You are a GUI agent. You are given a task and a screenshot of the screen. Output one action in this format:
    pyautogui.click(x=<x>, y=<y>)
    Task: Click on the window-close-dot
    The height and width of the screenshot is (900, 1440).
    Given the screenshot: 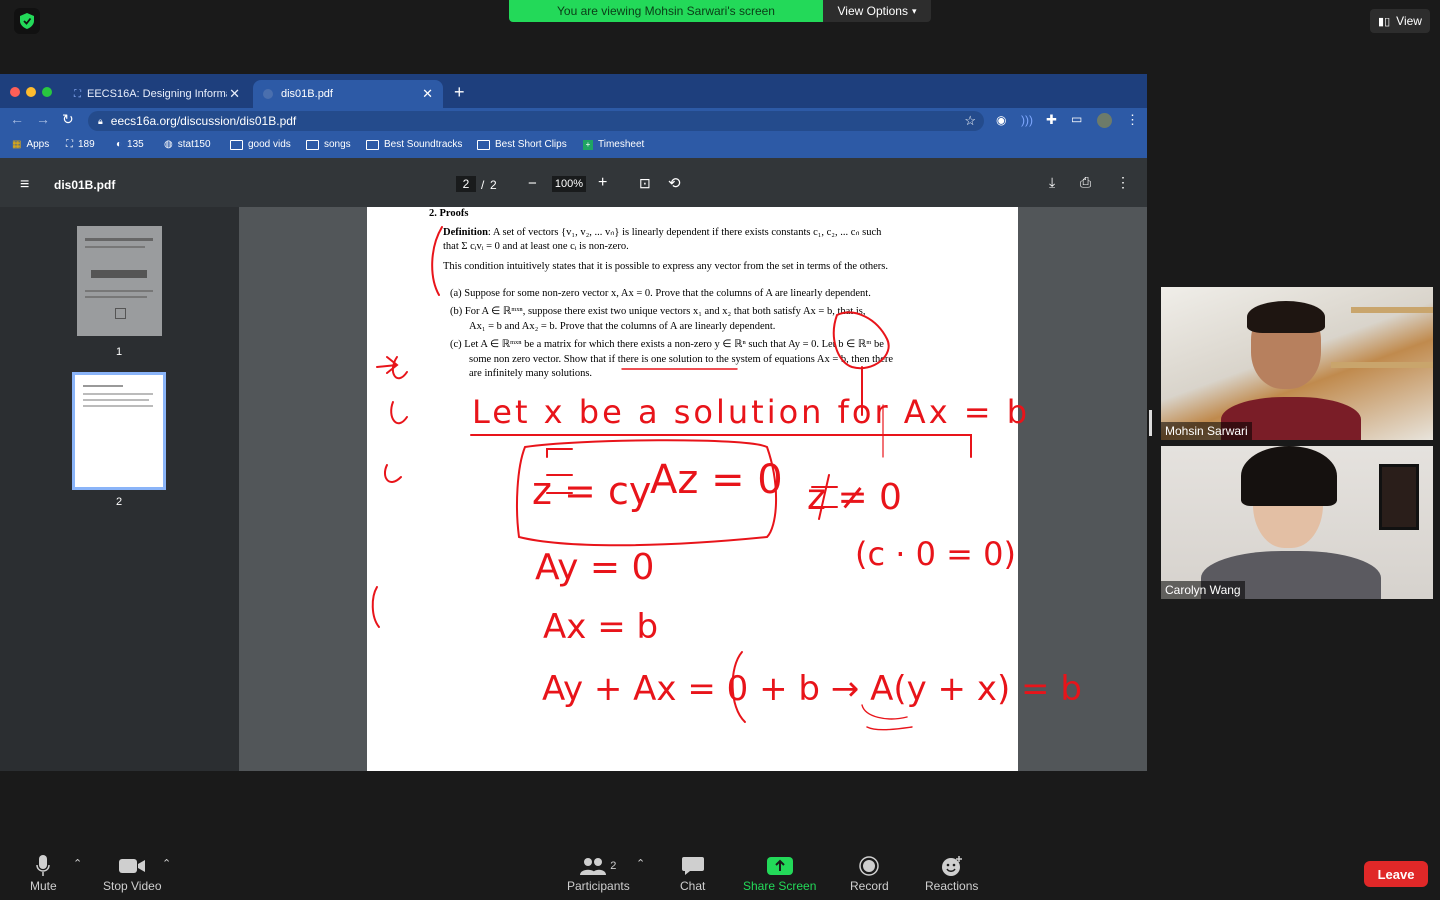 What is the action you would take?
    pyautogui.click(x=15, y=92)
    